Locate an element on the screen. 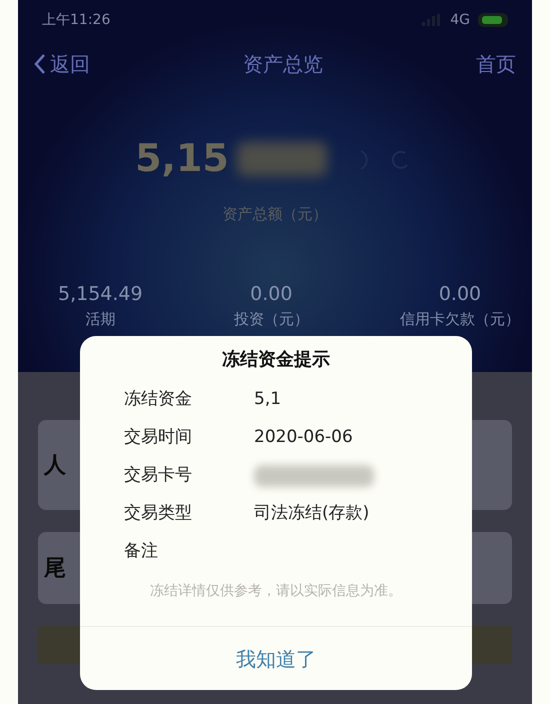 The image size is (550, 704). field-value: 司法冻结(存款) is located at coordinates (312, 514).